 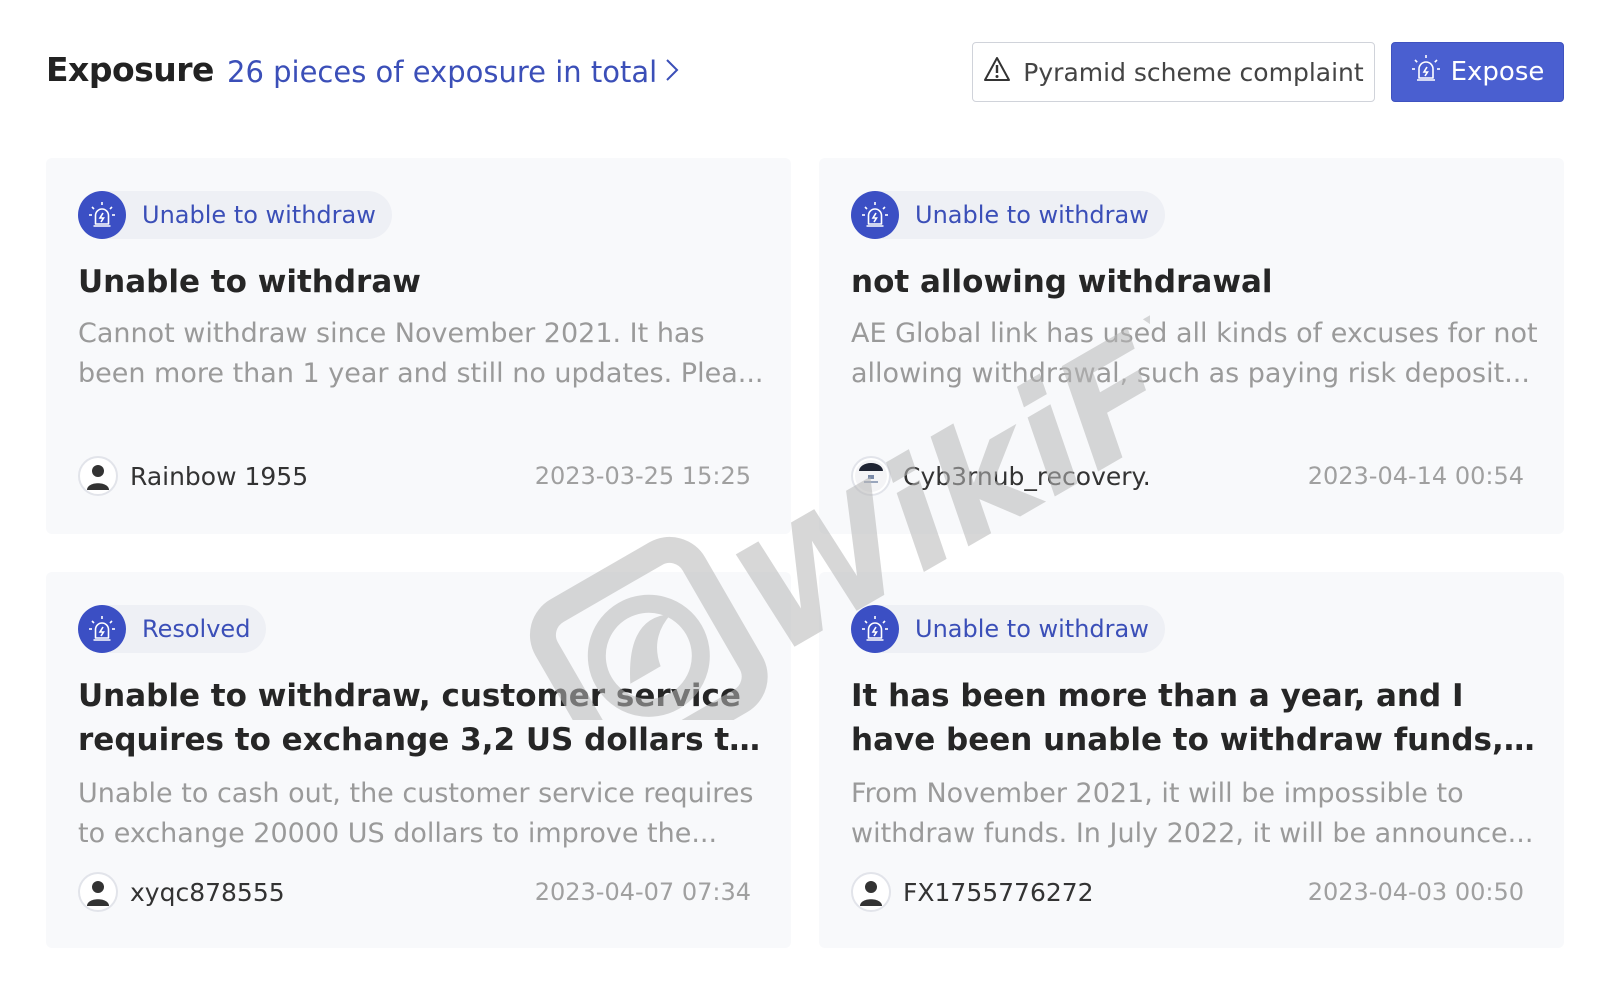 I want to click on expose-label: Expose, so click(x=1497, y=72).